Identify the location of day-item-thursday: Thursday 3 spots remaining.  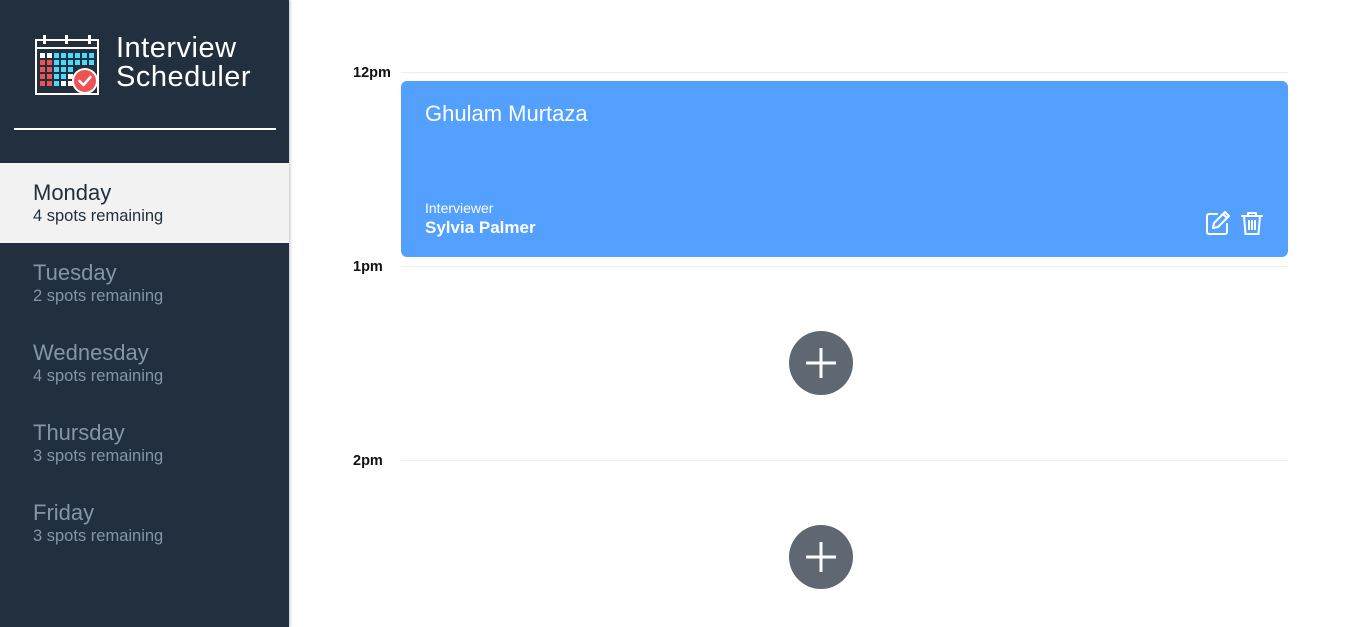
(144, 443).